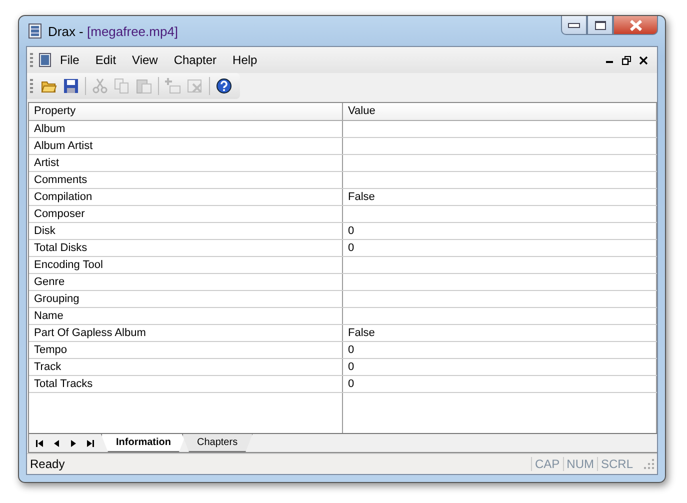  What do you see at coordinates (48, 464) in the screenshot?
I see `status-text: Ready` at bounding box center [48, 464].